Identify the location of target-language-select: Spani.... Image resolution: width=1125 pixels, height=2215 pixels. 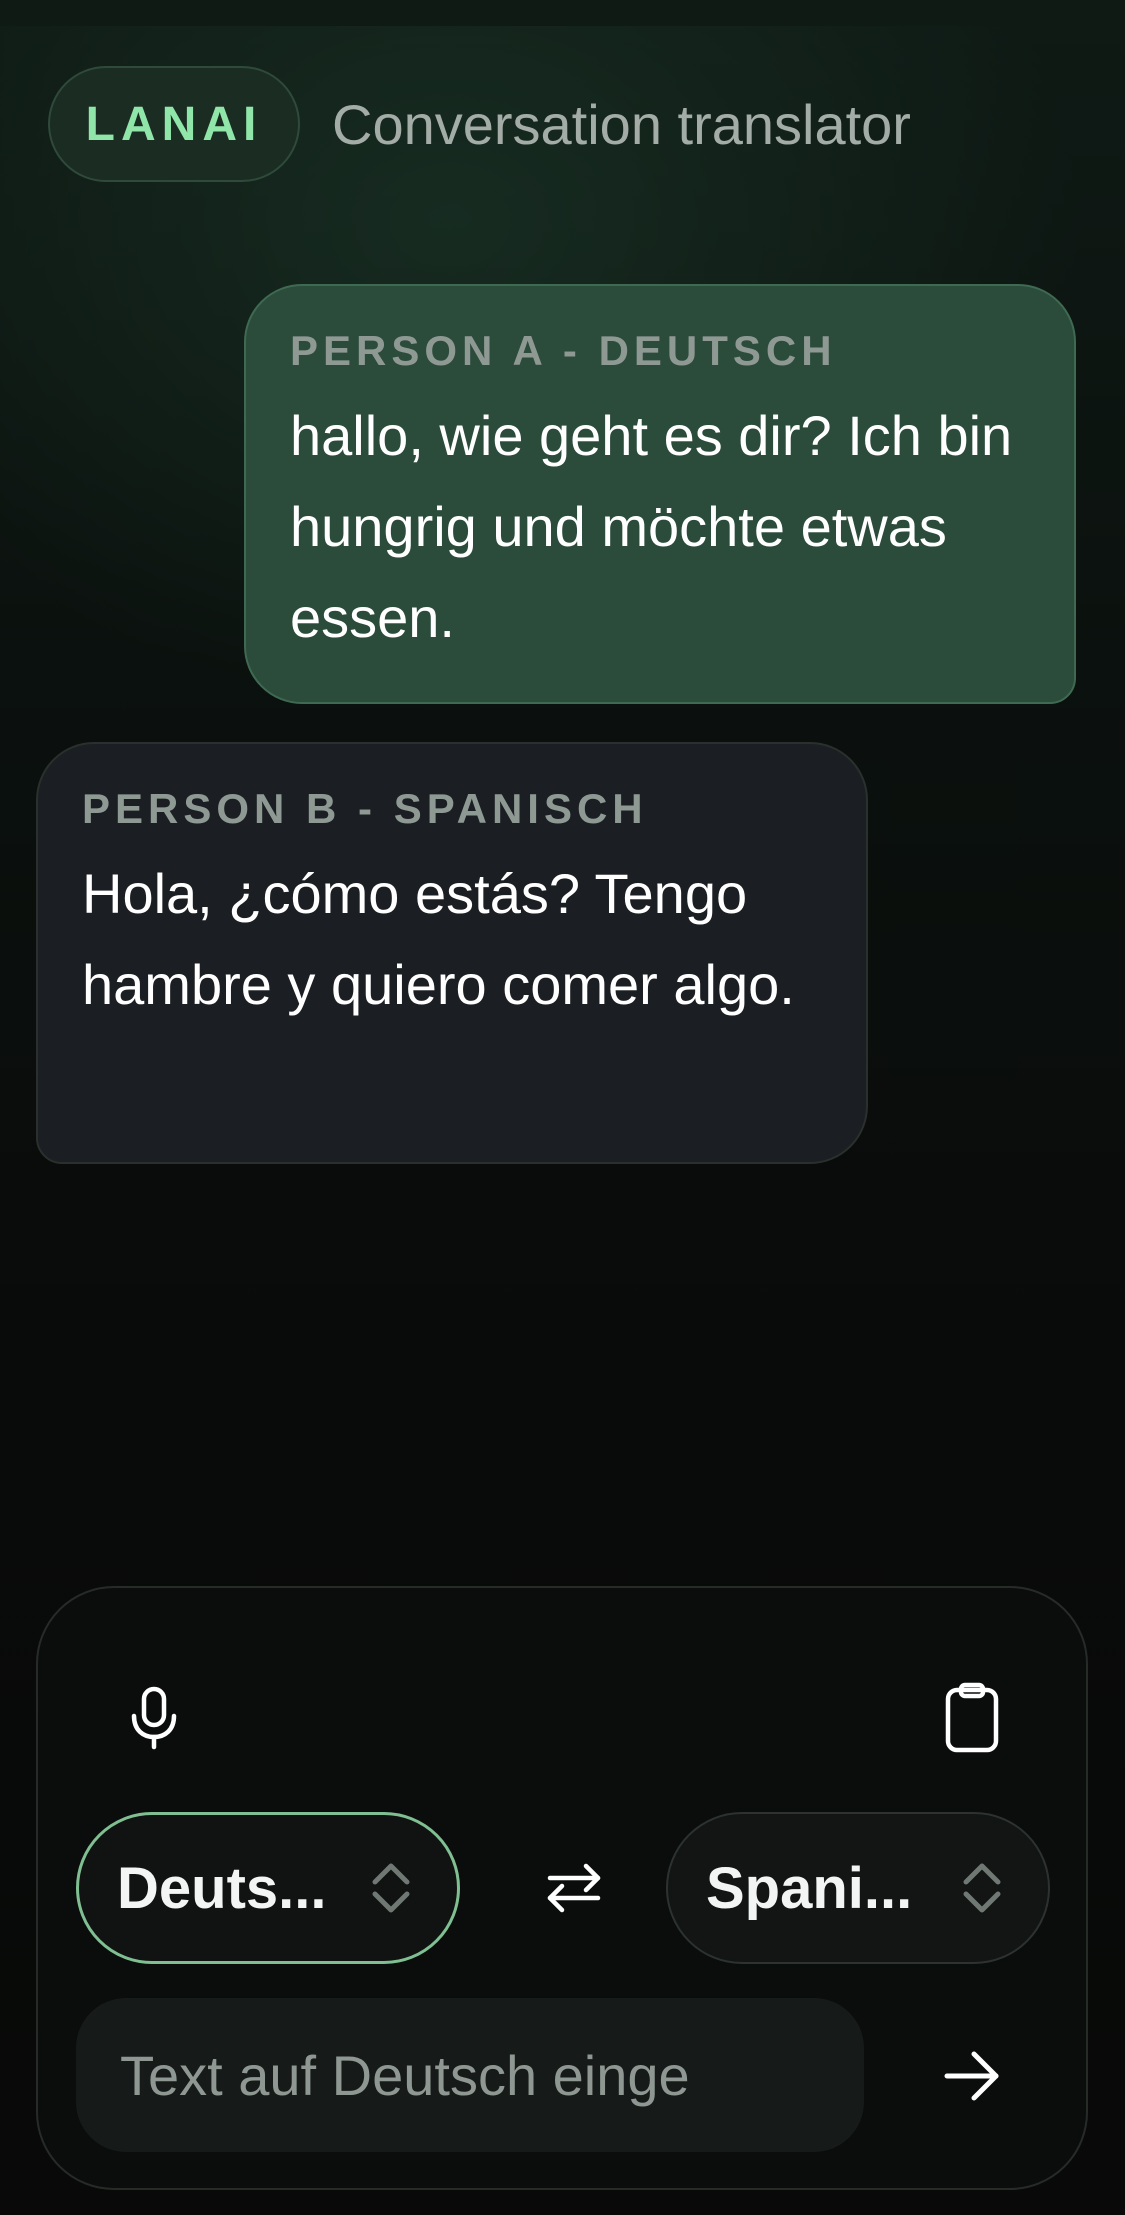
(858, 1888).